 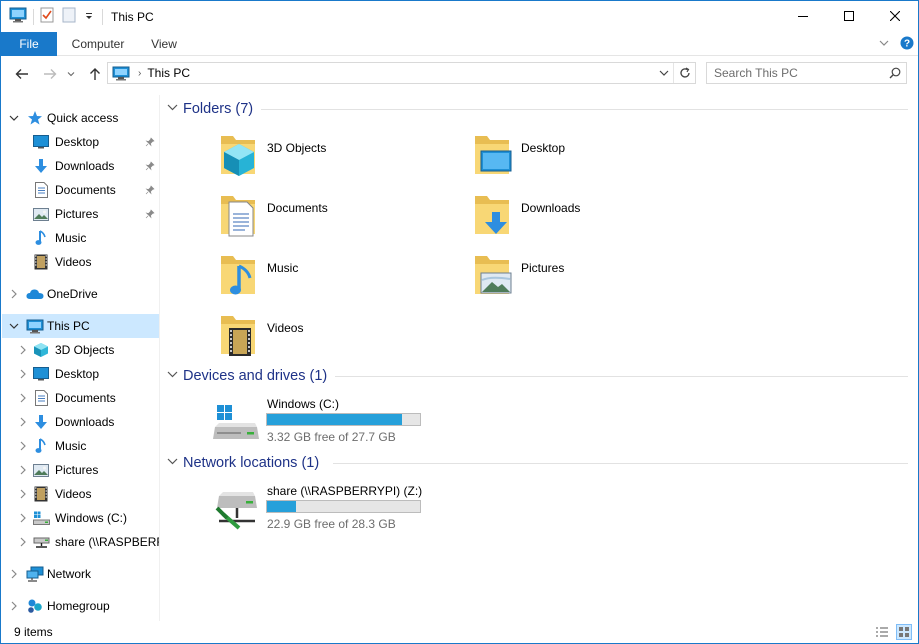 What do you see at coordinates (540, 158) in the screenshot?
I see `folder-tile-desktop: Desktop` at bounding box center [540, 158].